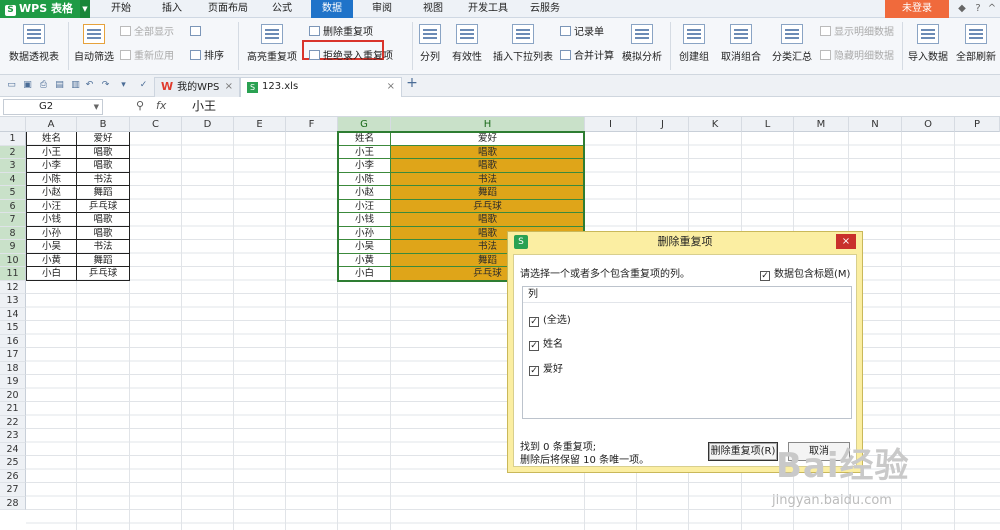 The image size is (1000, 530). Describe the element at coordinates (13, 274) in the screenshot. I see `row-header: 11` at that location.